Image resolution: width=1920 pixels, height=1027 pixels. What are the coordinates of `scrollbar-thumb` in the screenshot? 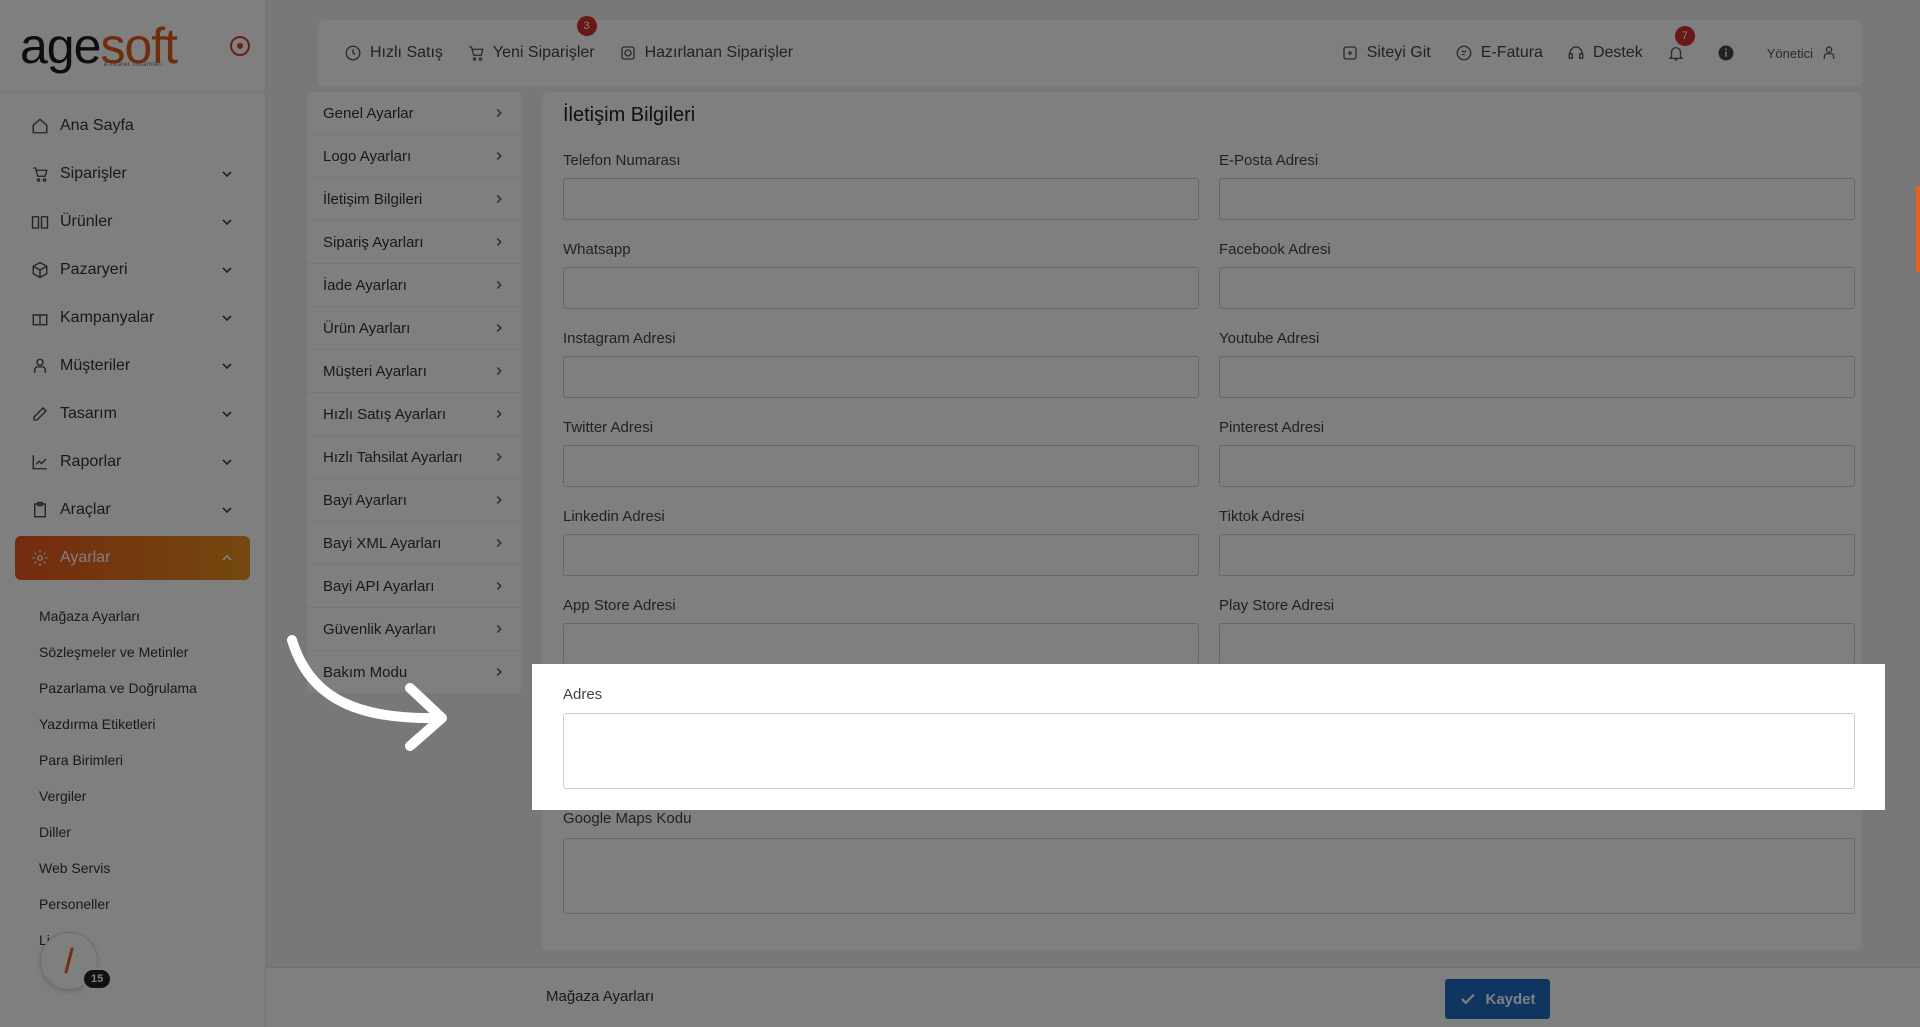 It's located at (1918, 229).